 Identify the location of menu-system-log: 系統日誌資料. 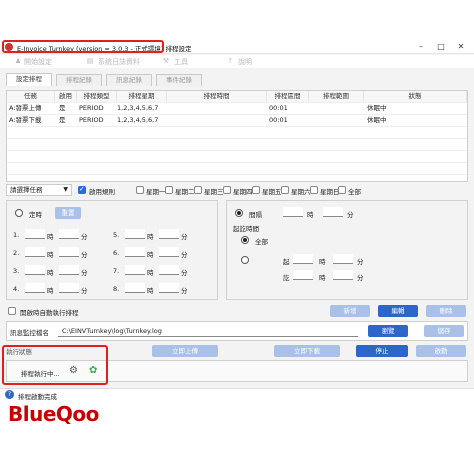
(119, 62).